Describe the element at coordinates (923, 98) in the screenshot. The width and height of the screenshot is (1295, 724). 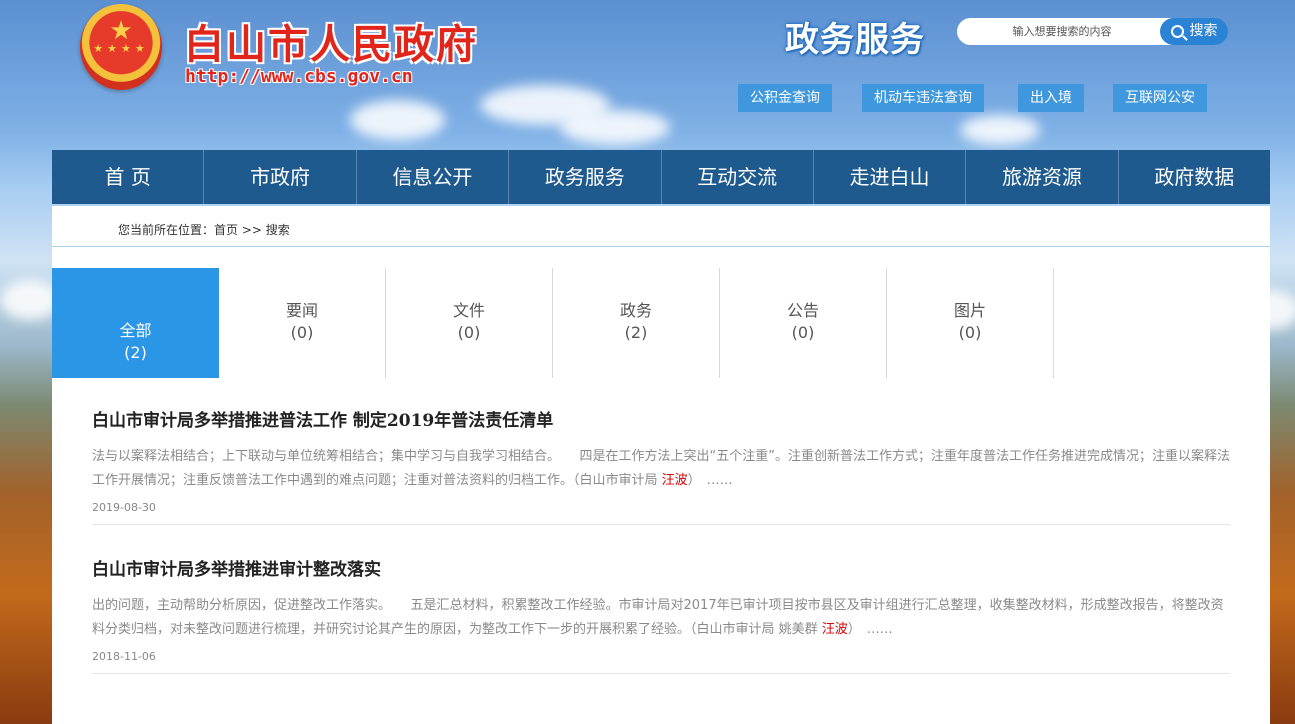
I see `quick-link-vehicle-violation: 机动车违法查询` at that location.